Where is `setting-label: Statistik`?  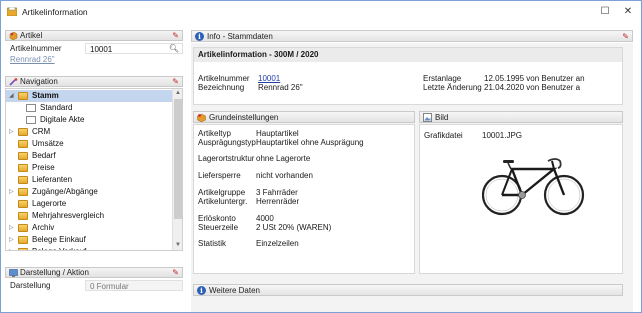 setting-label: Statistik is located at coordinates (212, 243).